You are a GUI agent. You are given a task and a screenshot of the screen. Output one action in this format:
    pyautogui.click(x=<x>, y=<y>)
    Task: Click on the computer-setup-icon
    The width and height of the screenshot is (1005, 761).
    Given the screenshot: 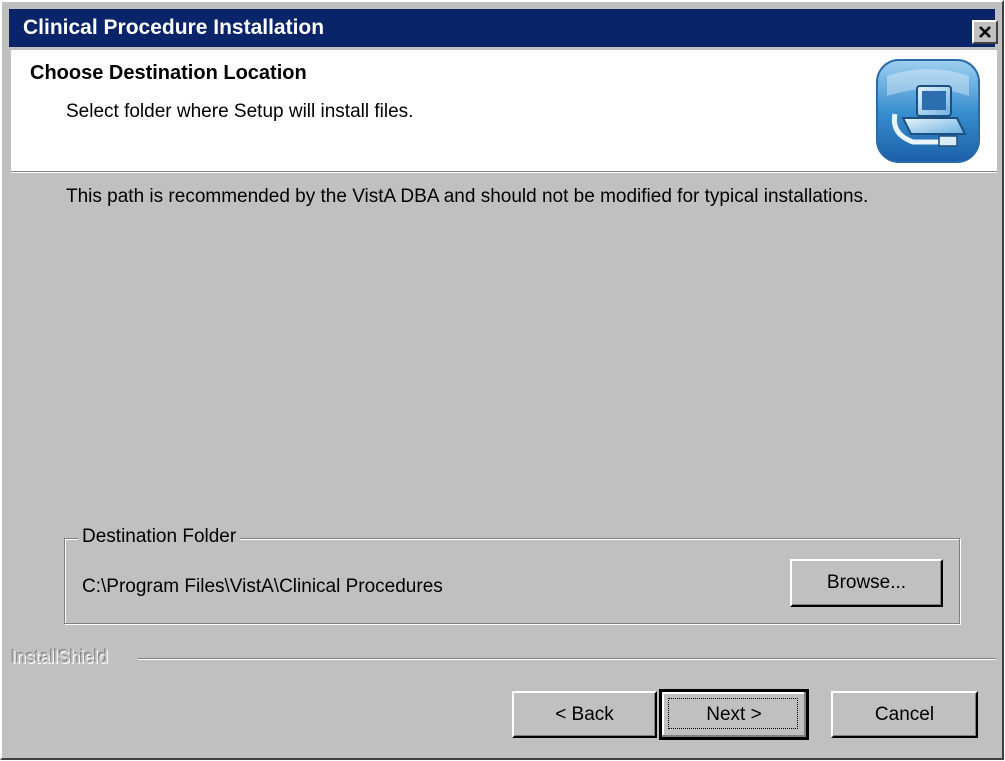 What is the action you would take?
    pyautogui.click(x=928, y=111)
    